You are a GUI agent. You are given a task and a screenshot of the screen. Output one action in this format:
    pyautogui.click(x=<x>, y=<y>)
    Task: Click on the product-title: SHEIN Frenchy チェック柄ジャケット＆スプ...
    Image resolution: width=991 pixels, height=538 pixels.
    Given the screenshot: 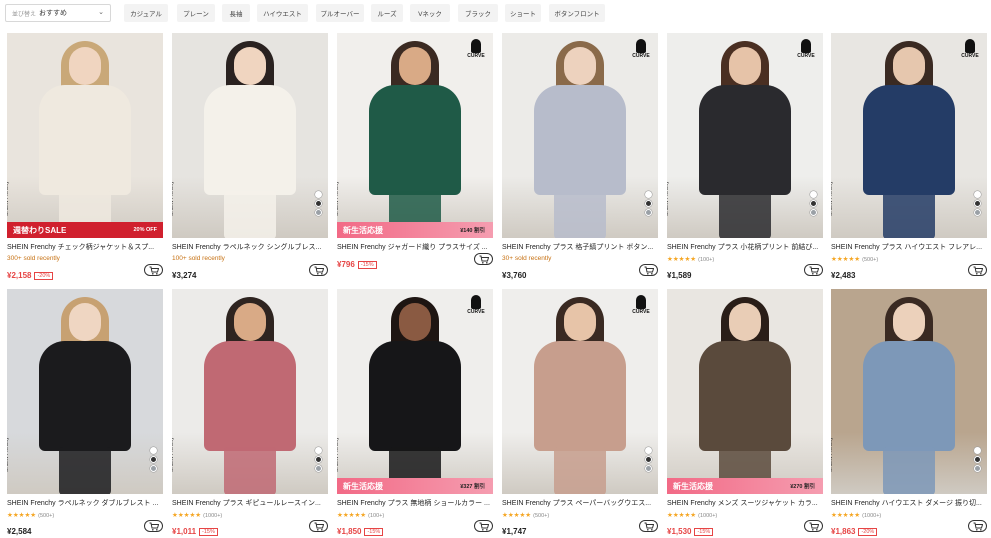 What is the action you would take?
    pyautogui.click(x=85, y=247)
    